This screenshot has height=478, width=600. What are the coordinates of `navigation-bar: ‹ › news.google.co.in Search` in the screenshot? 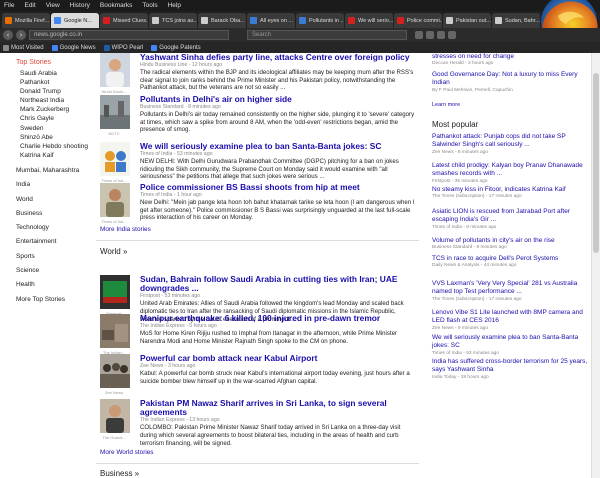 It's located at (300, 35).